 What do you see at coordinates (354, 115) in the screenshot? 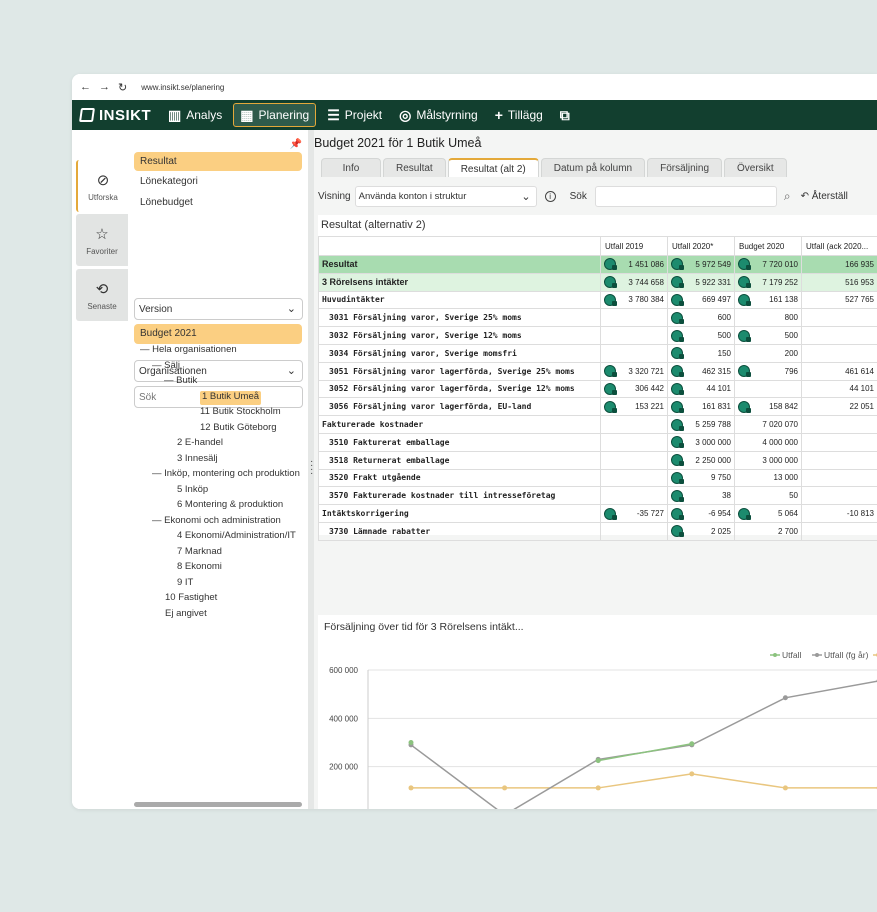
I see `nav-item-projekt: ☰ Projekt` at bounding box center [354, 115].